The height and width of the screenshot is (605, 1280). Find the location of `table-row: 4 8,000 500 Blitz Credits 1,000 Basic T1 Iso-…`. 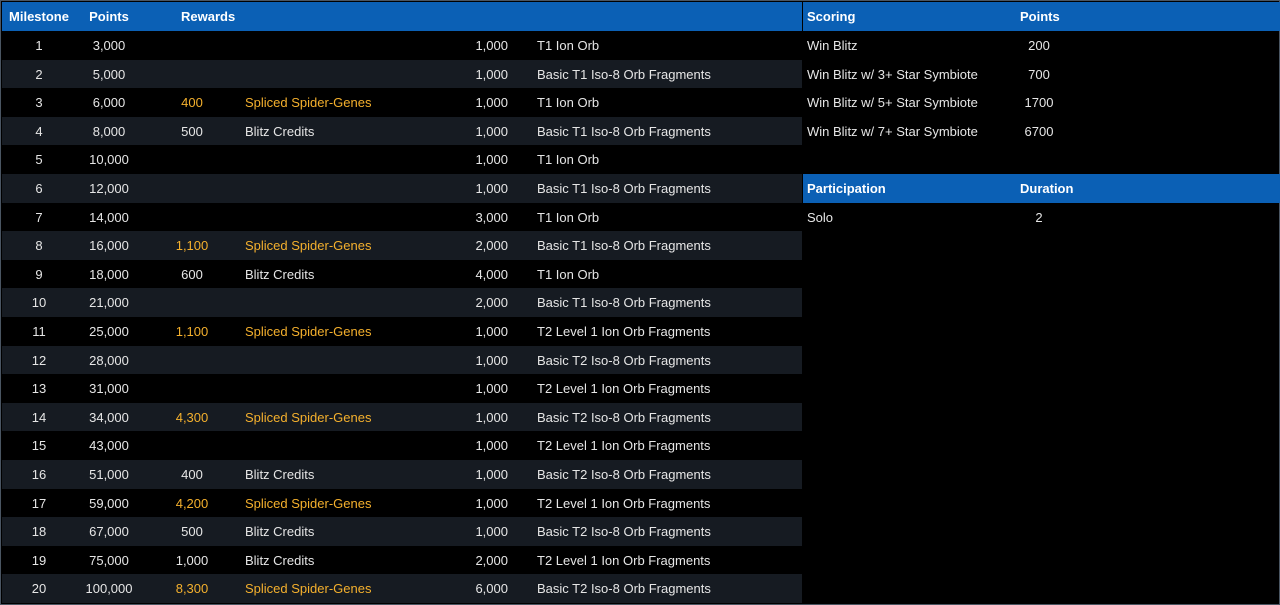

table-row: 4 8,000 500 Blitz Credits 1,000 Basic T1 Iso-… is located at coordinates (402, 131).